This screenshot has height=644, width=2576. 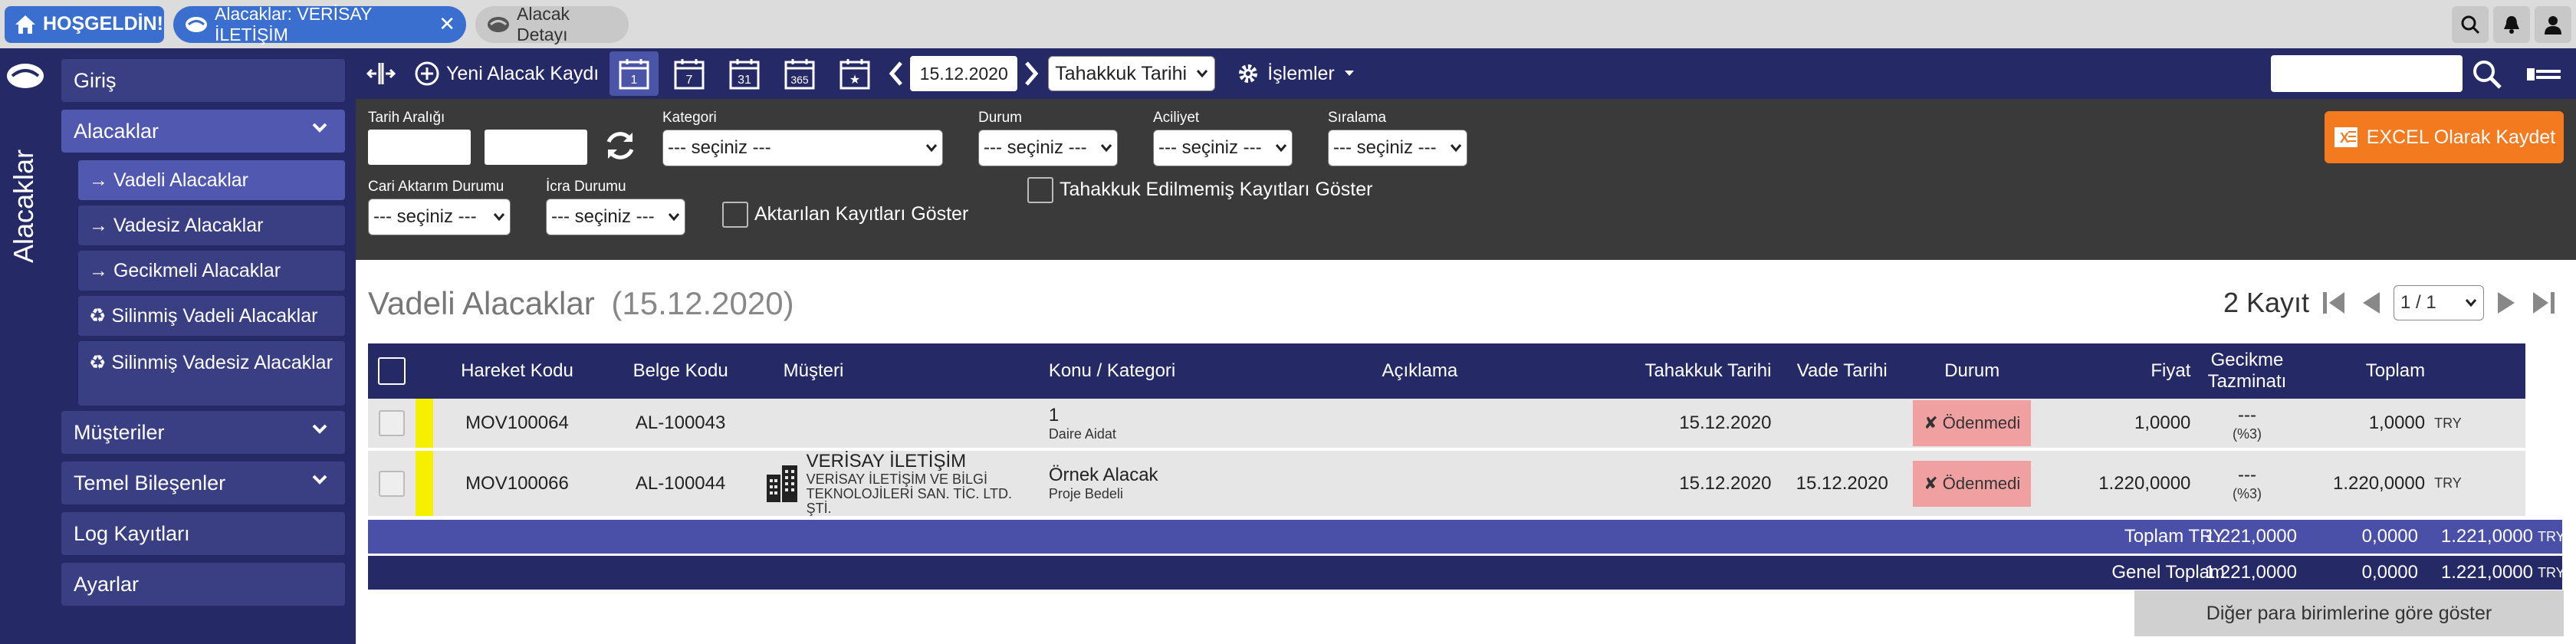 I want to click on konu-kategori-cell: Örnek Alacak Proje Bedeli, so click(x=1211, y=484).